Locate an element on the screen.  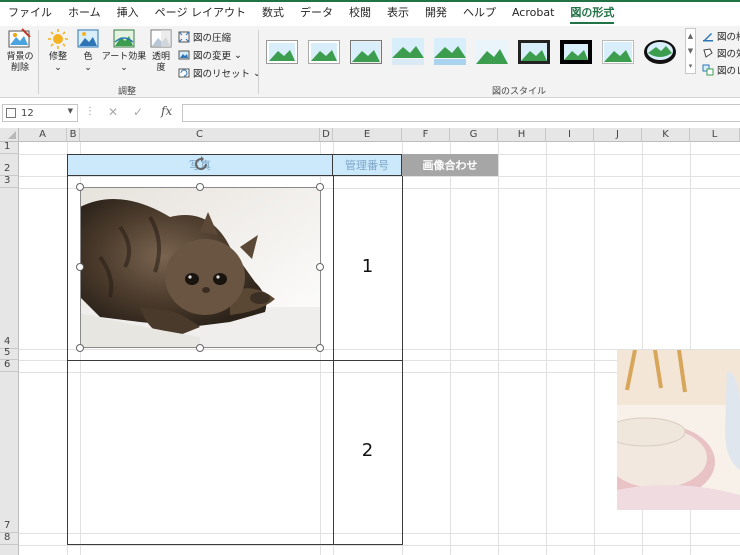
picture-border-button: 図の枠 is located at coordinates (721, 36).